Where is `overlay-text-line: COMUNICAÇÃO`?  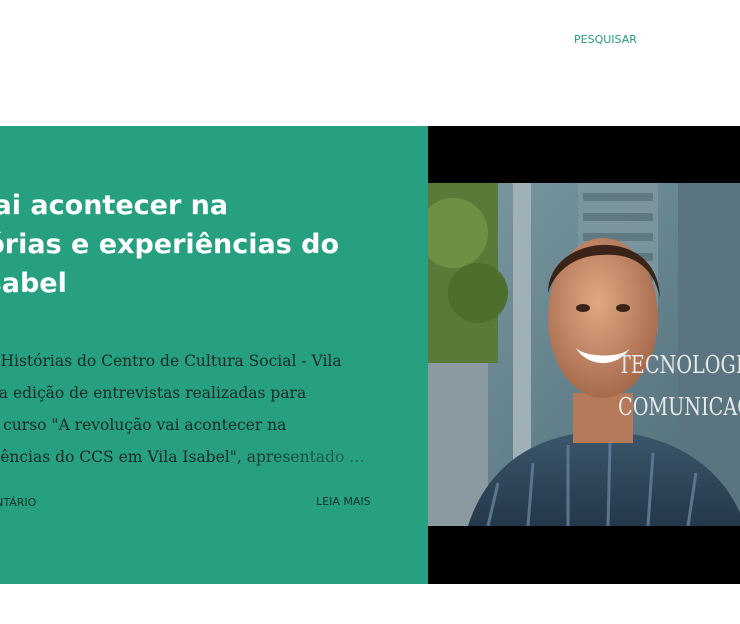 overlay-text-line: COMUNICAÇÃO is located at coordinates (679, 407).